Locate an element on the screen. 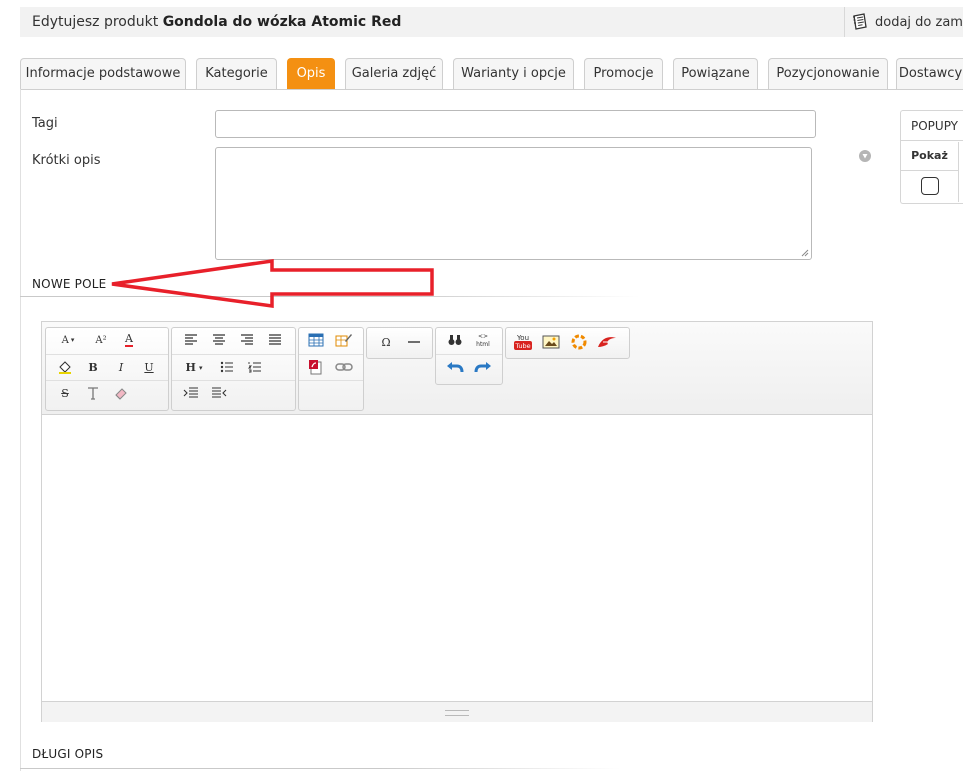  editor-status-bar is located at coordinates (457, 711).